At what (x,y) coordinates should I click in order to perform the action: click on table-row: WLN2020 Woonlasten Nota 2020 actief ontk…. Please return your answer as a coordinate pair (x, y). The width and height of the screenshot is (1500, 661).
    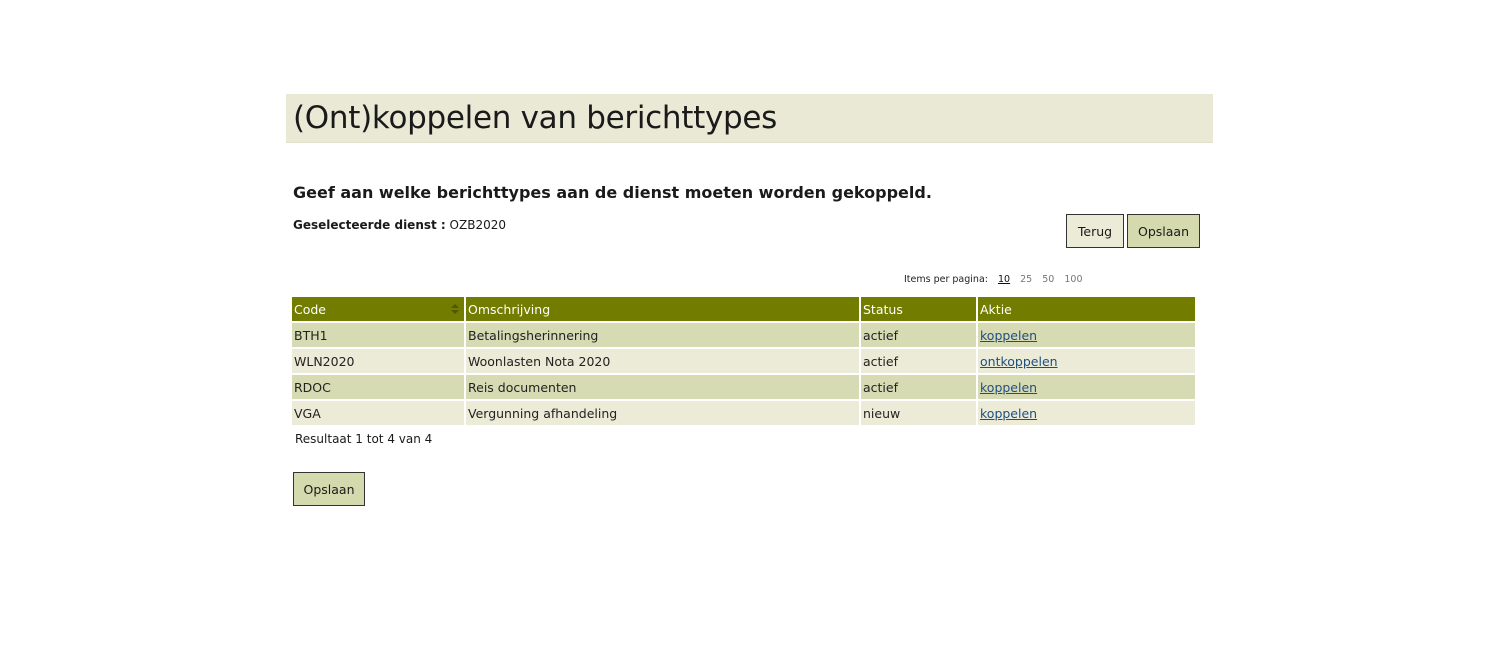
    Looking at the image, I should click on (743, 361).